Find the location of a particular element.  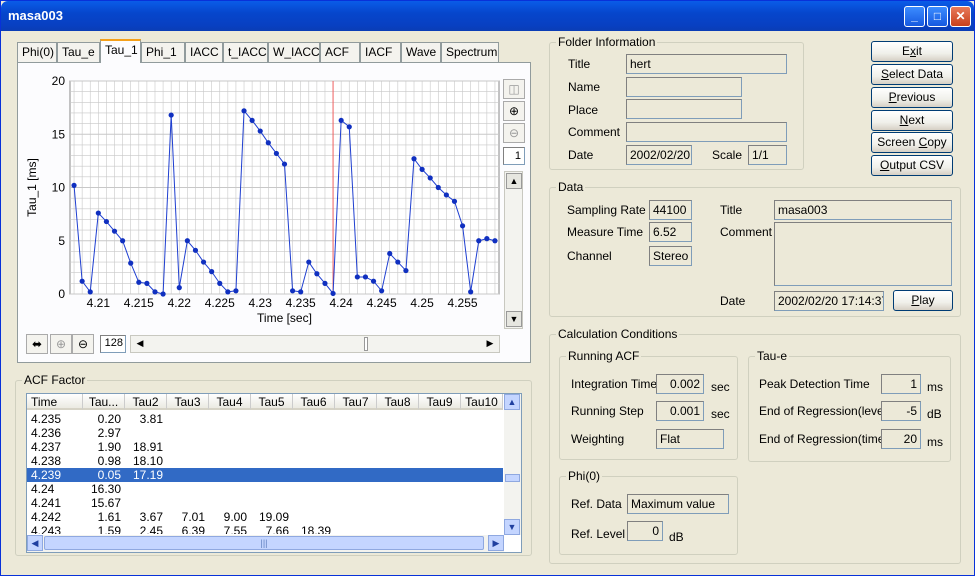

column-header: Time is located at coordinates (55, 402).